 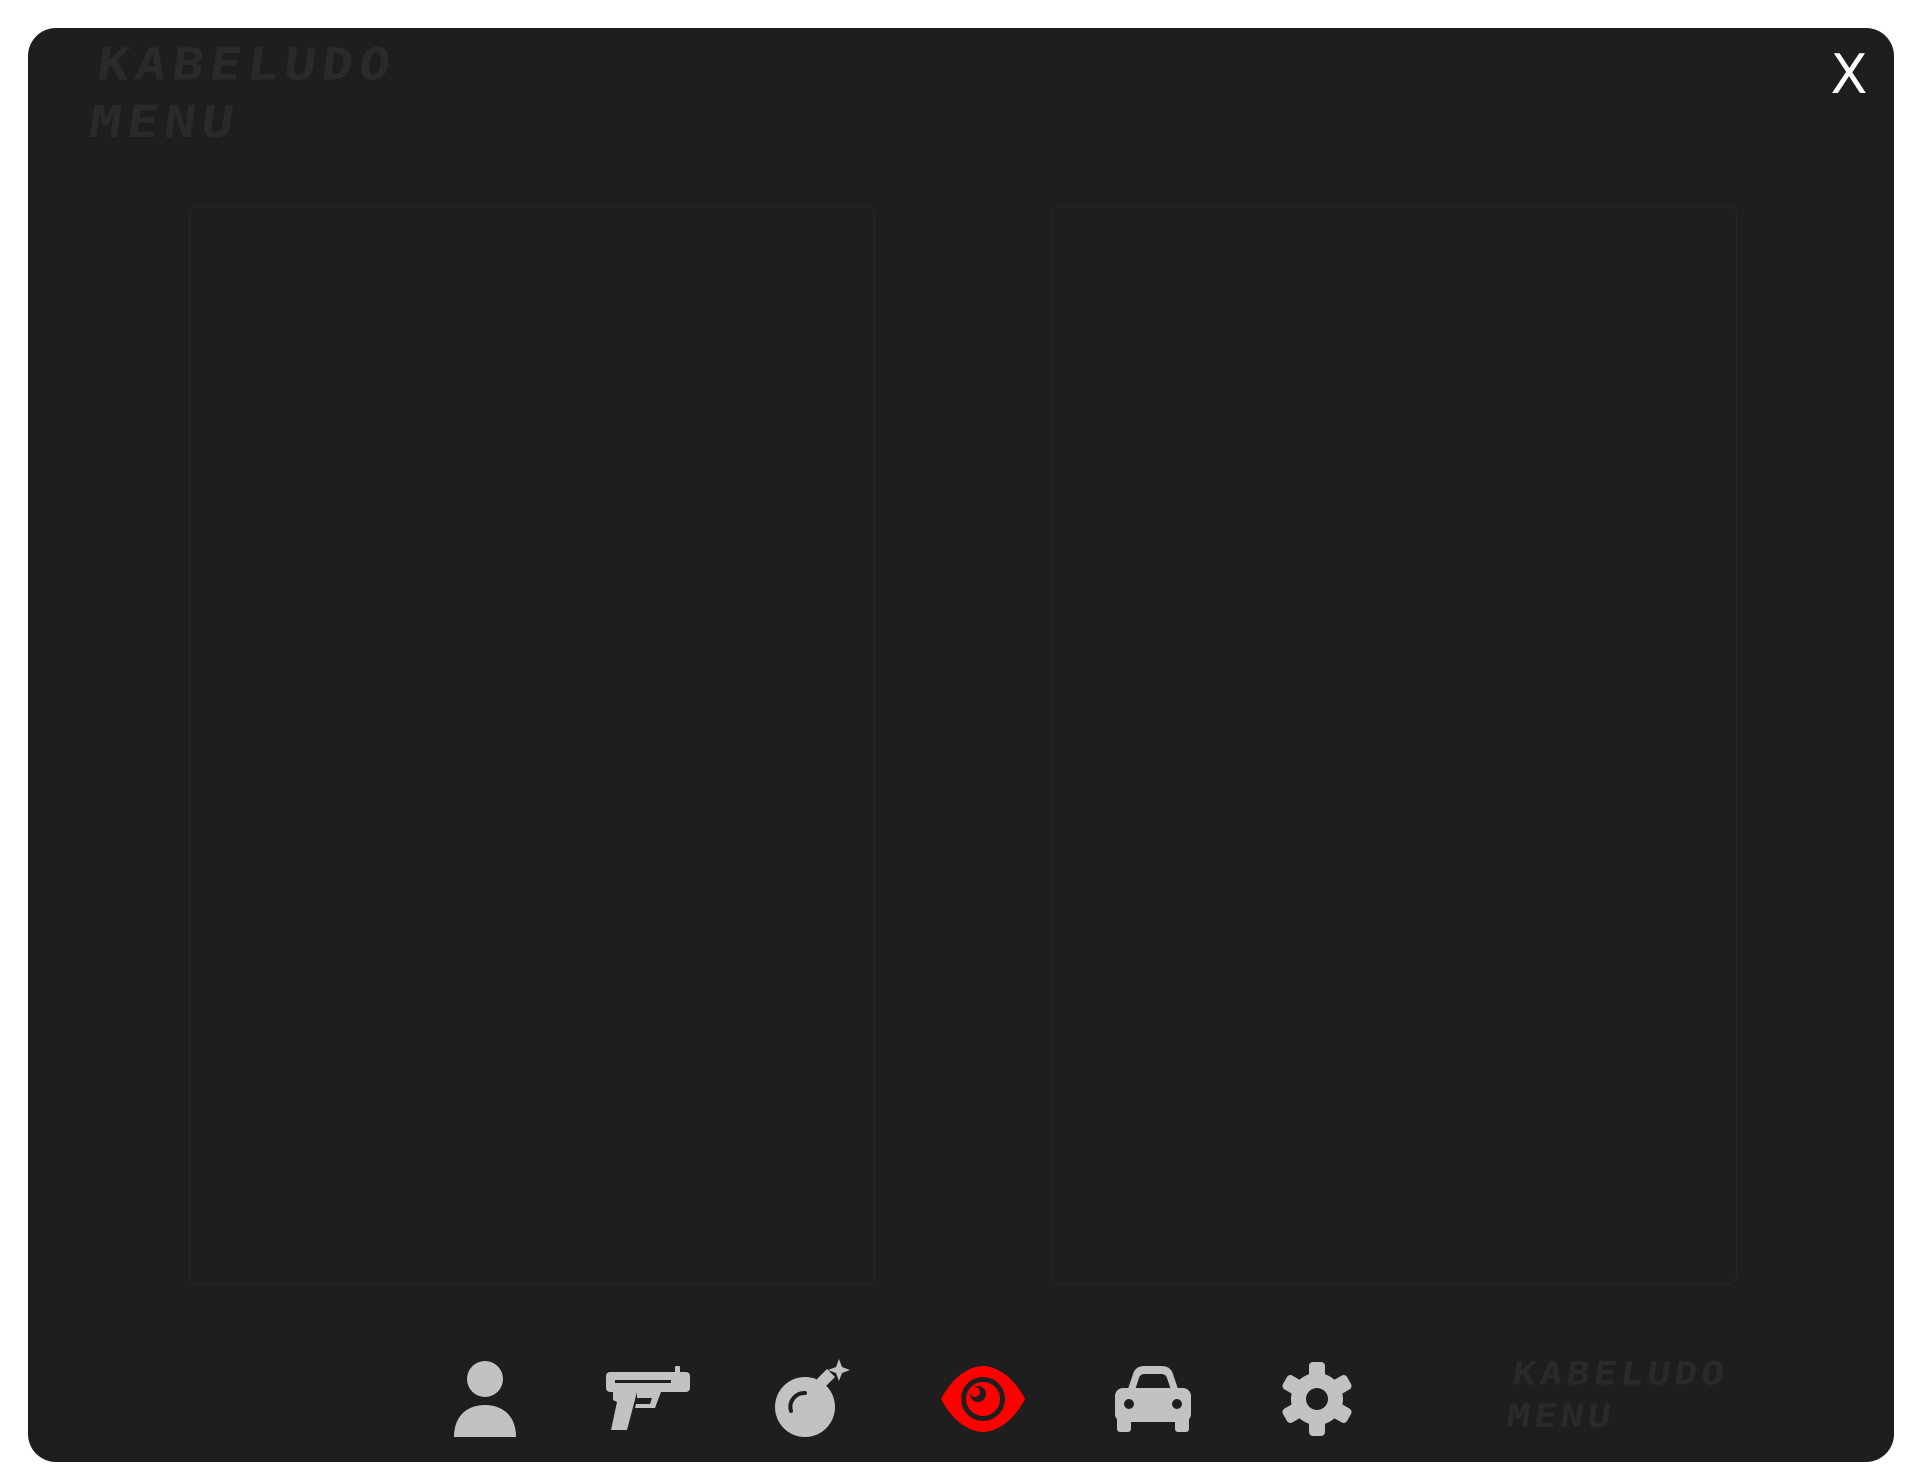 I want to click on nav-settings-button, so click(x=1317, y=1399).